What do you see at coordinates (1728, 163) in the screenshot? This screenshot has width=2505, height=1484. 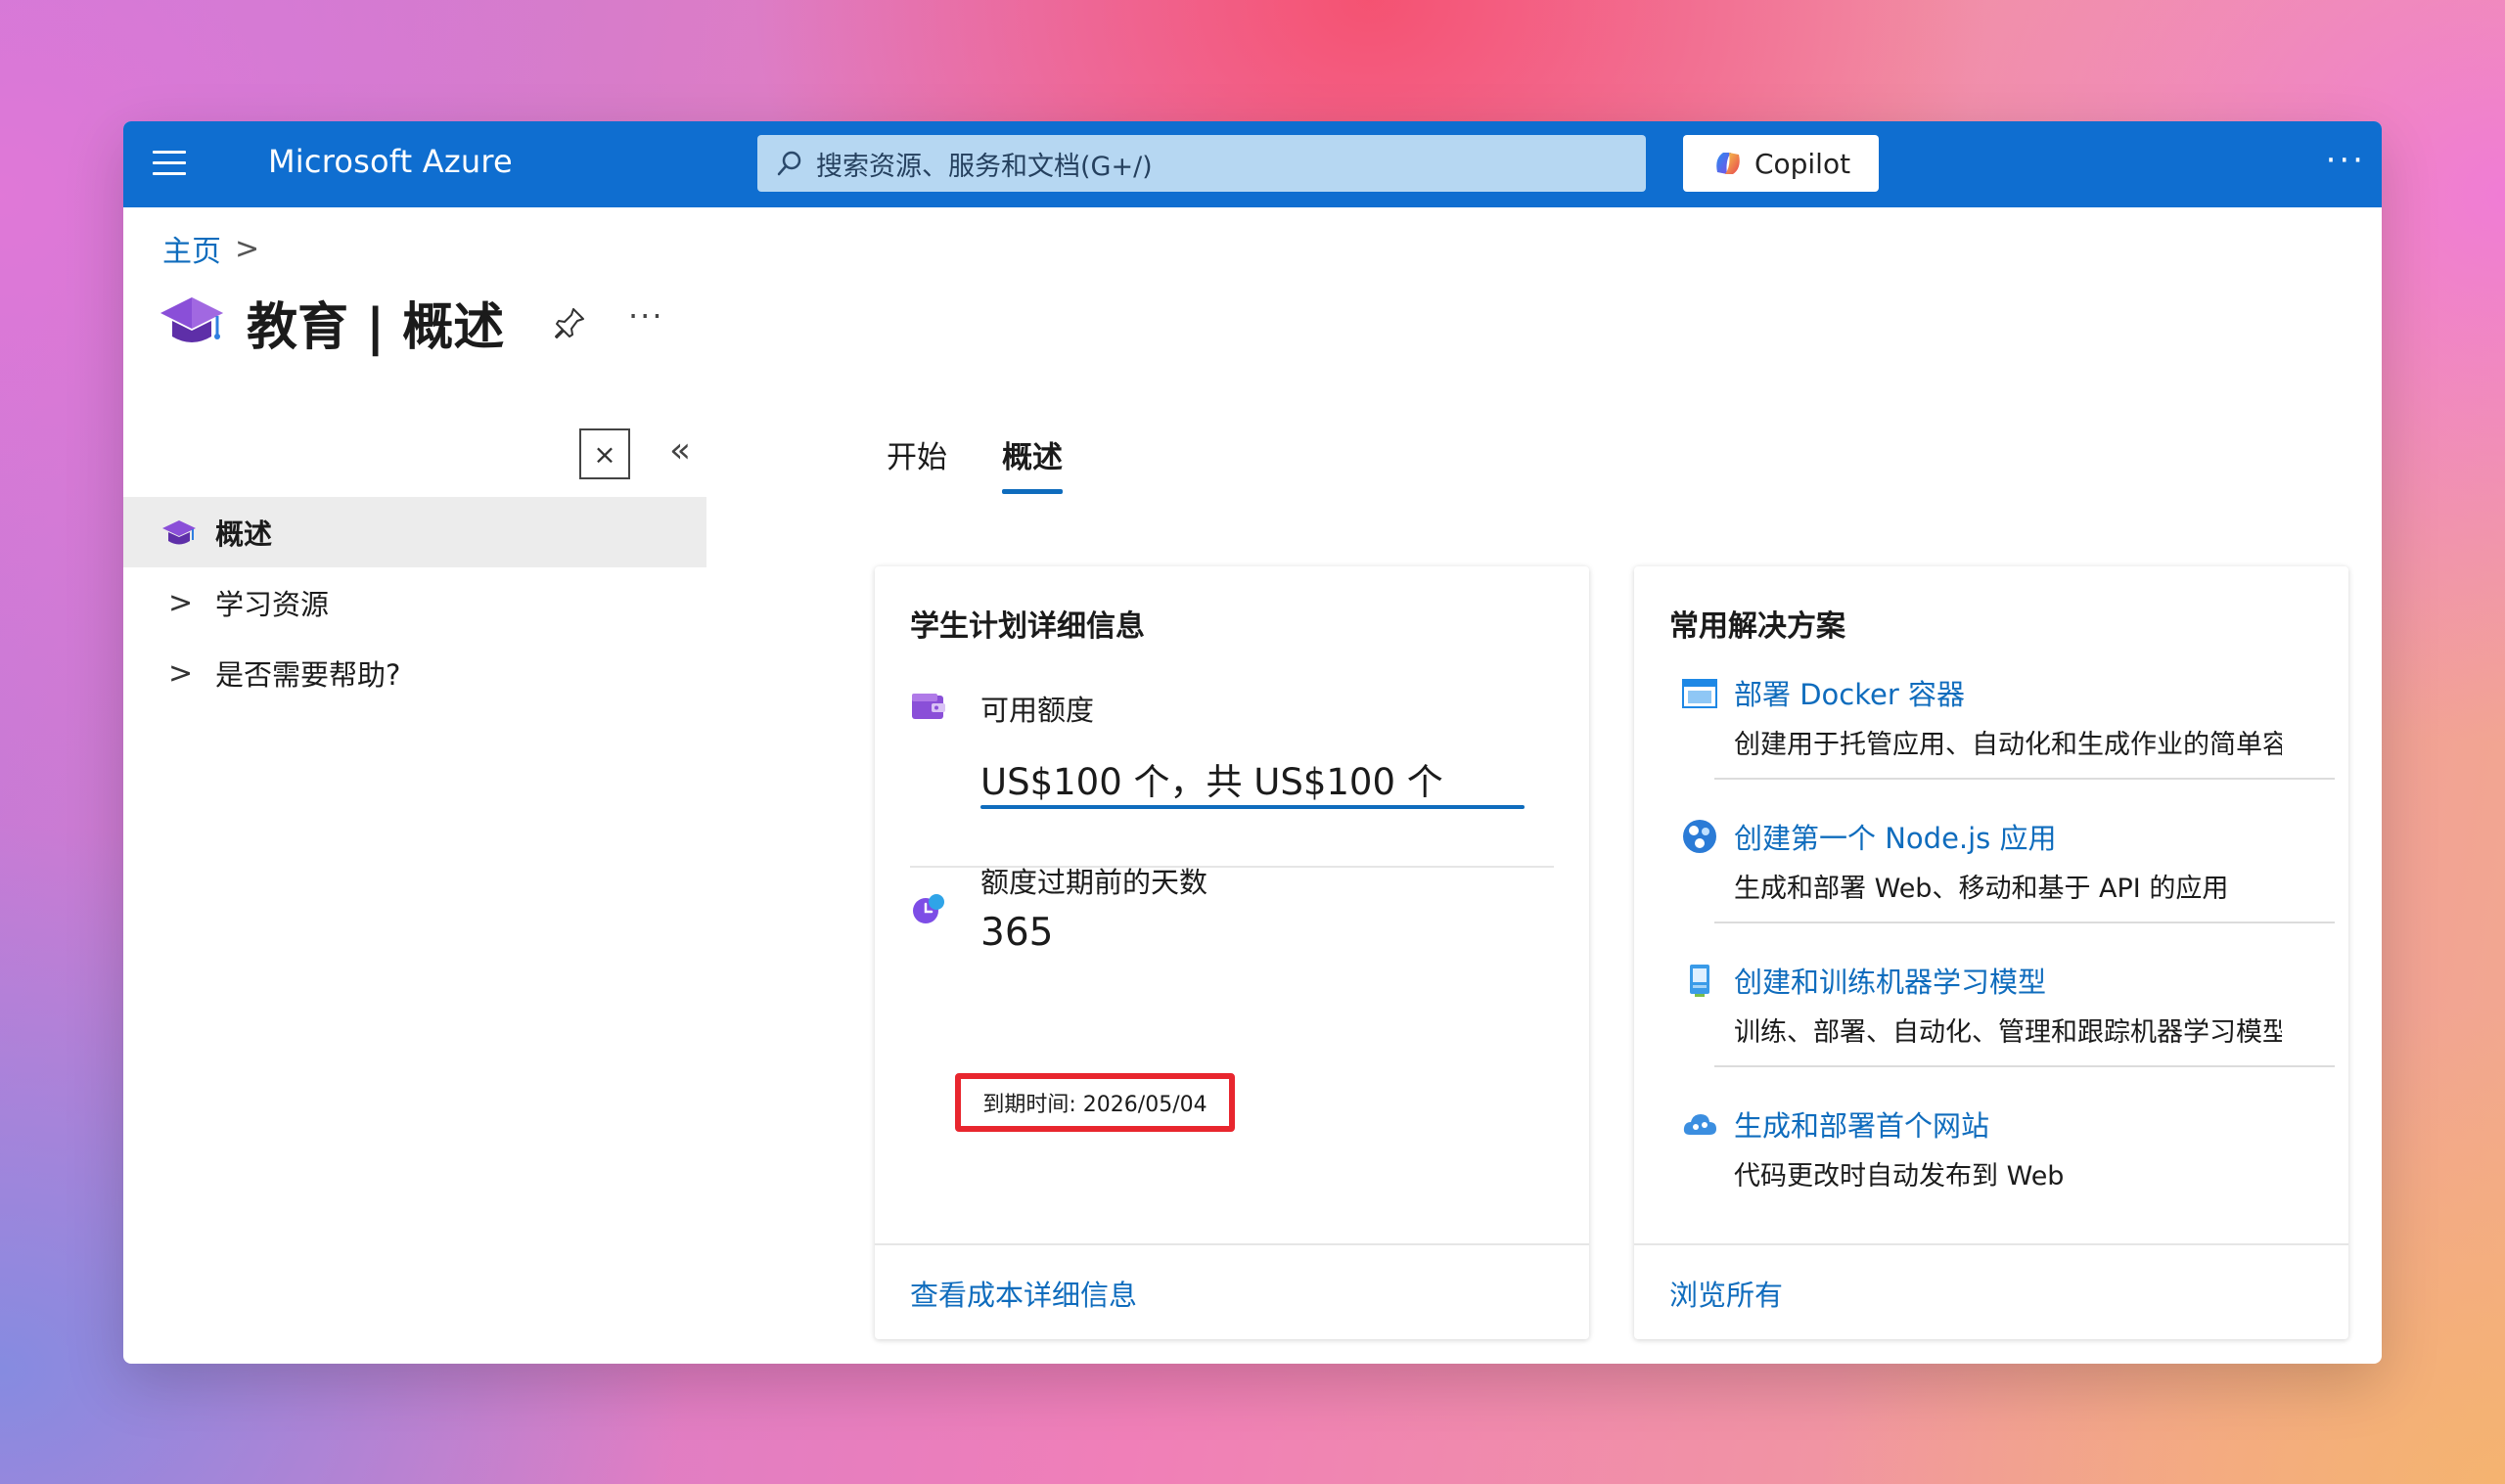 I see `copilot-icon` at bounding box center [1728, 163].